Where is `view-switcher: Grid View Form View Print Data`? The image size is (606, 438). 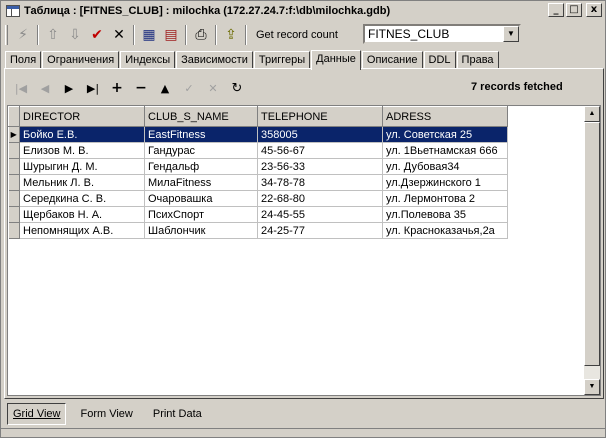 view-switcher: Grid View Form View Print Data is located at coordinates (111, 414).